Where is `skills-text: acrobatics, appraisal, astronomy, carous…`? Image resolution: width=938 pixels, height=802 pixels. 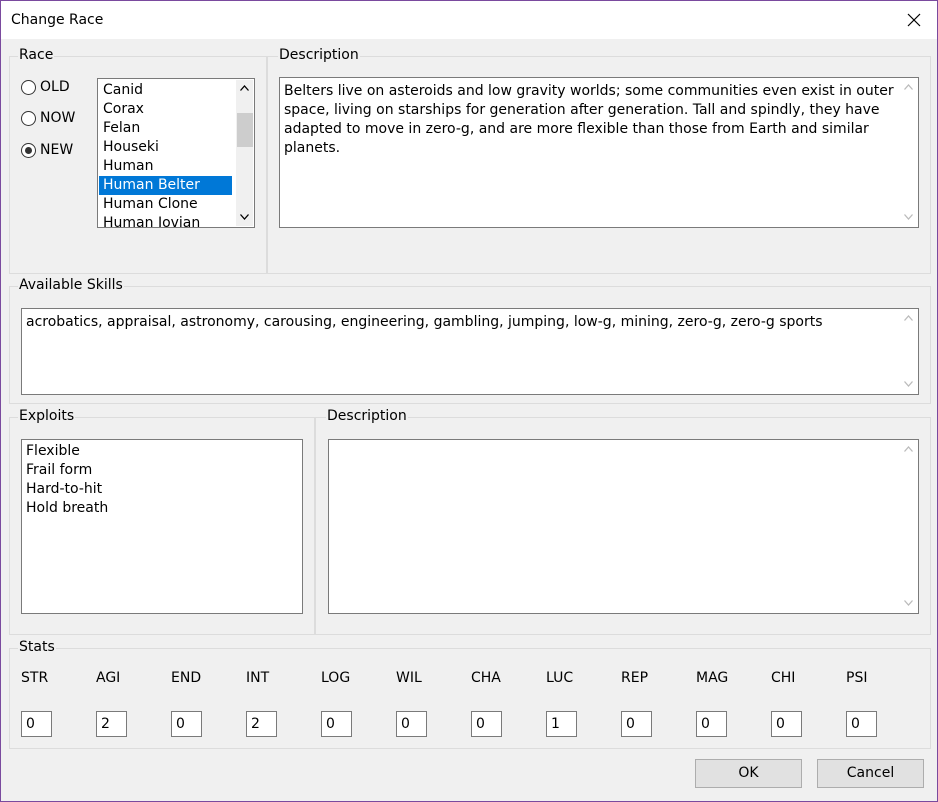 skills-text: acrobatics, appraisal, astronomy, carous… is located at coordinates (470, 351).